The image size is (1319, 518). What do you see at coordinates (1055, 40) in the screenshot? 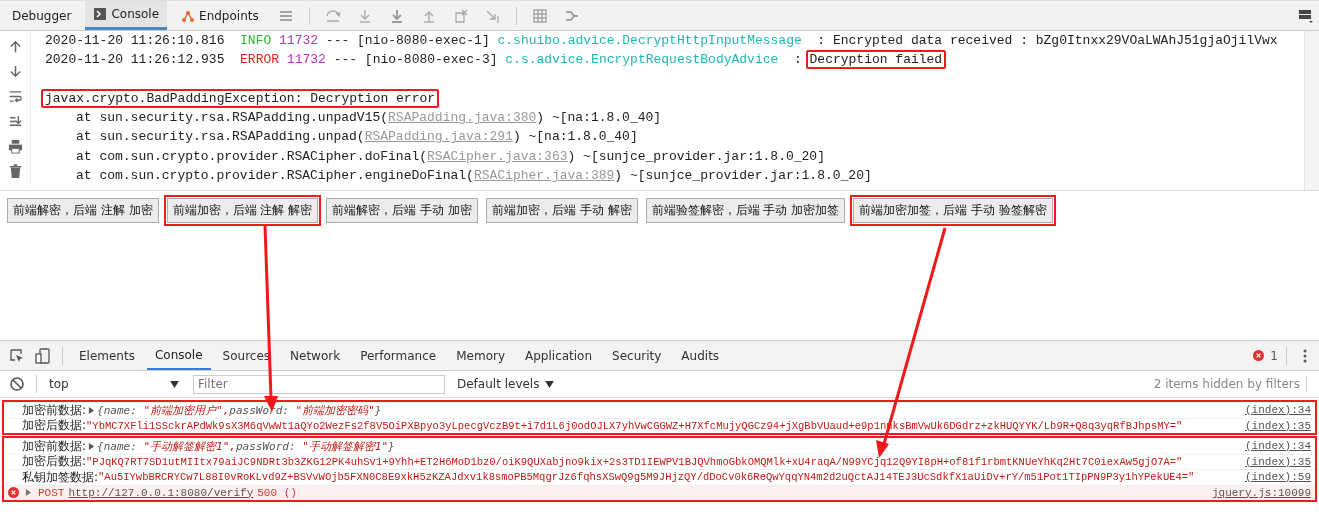
I see `log-message: Encrypted data received : bZg0Itnxx29VOaLWAhJ51gjaOjilVwx` at bounding box center [1055, 40].